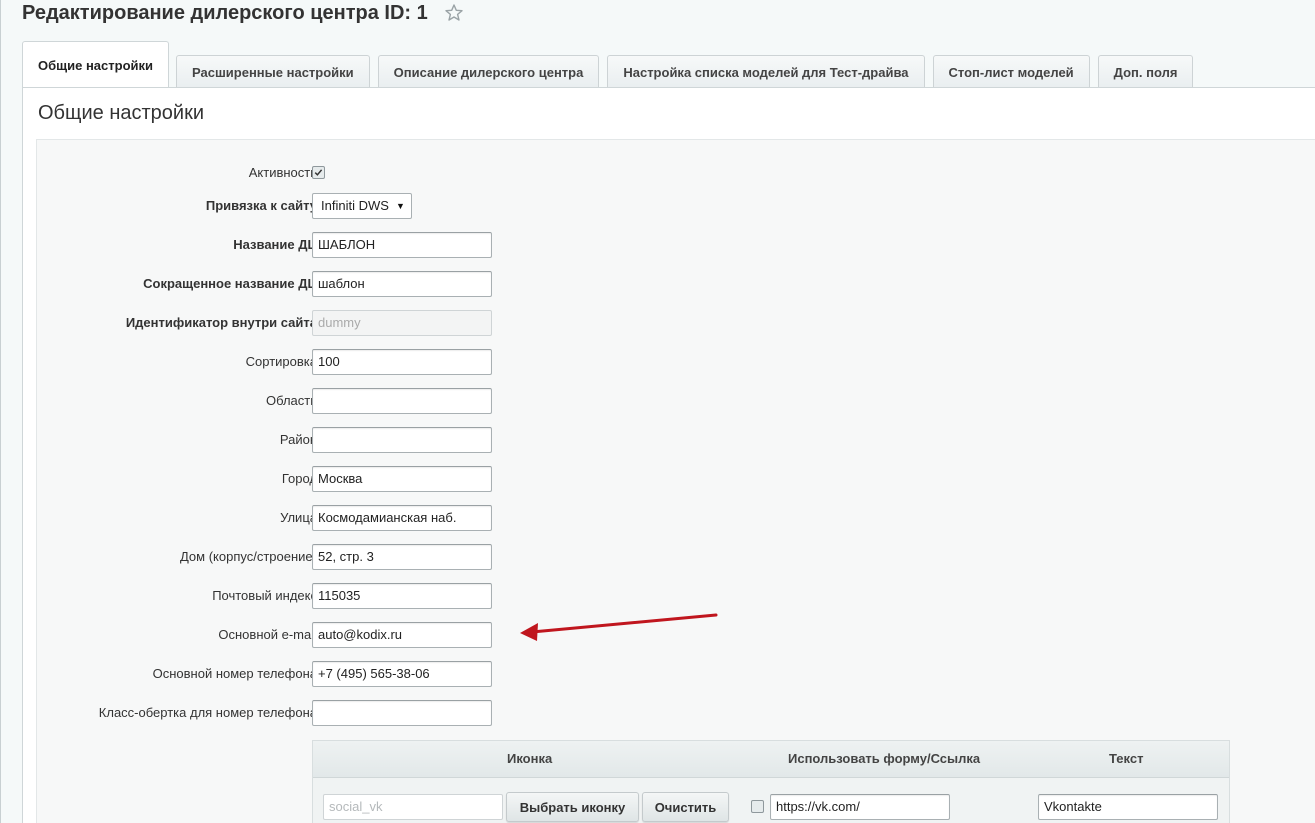 Image resolution: width=1315 pixels, height=823 pixels. I want to click on sort-label: Сортировка, so click(281, 361).